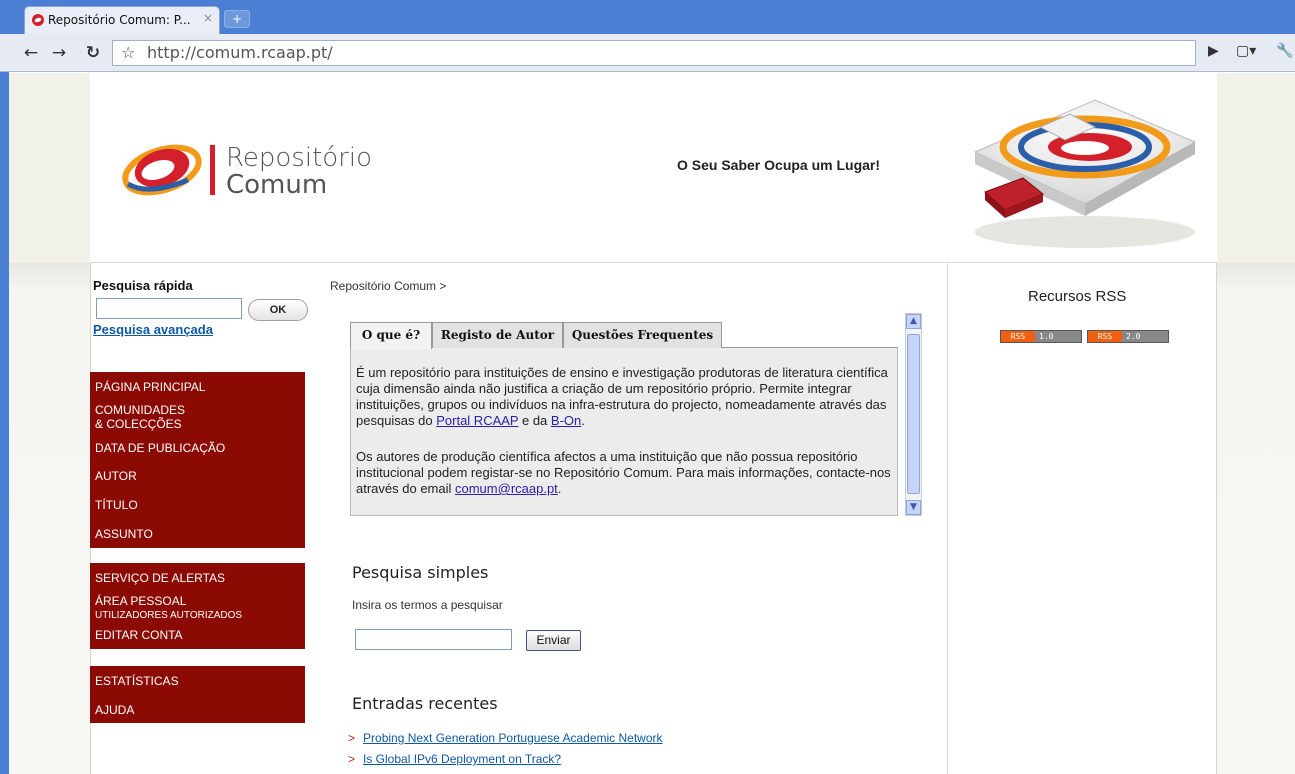  I want to click on menu-home: PÁGINA PRINCIPAL, so click(150, 387).